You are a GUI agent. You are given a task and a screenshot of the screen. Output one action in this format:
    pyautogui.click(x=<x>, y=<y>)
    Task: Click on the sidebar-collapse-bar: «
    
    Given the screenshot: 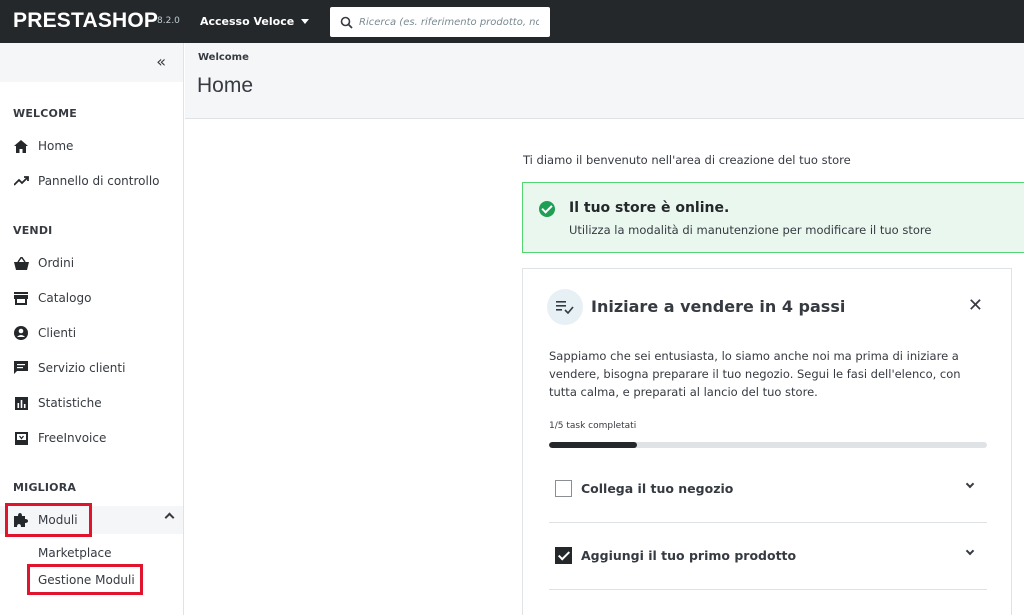 What is the action you would take?
    pyautogui.click(x=91, y=62)
    